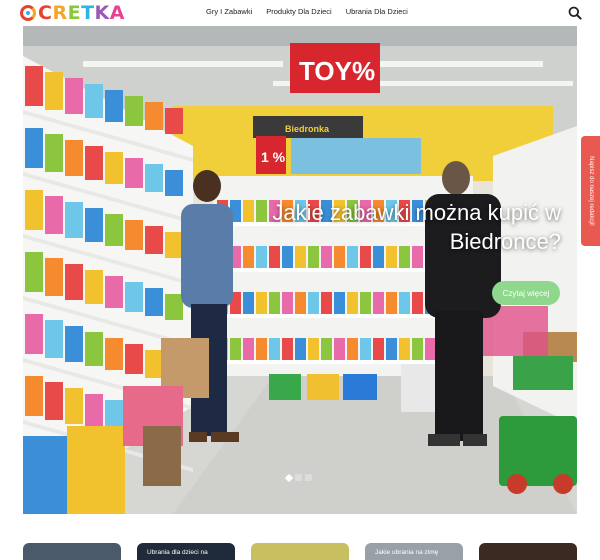  I want to click on related-post-title: Jakie ubrania na zimę, so click(407, 552).